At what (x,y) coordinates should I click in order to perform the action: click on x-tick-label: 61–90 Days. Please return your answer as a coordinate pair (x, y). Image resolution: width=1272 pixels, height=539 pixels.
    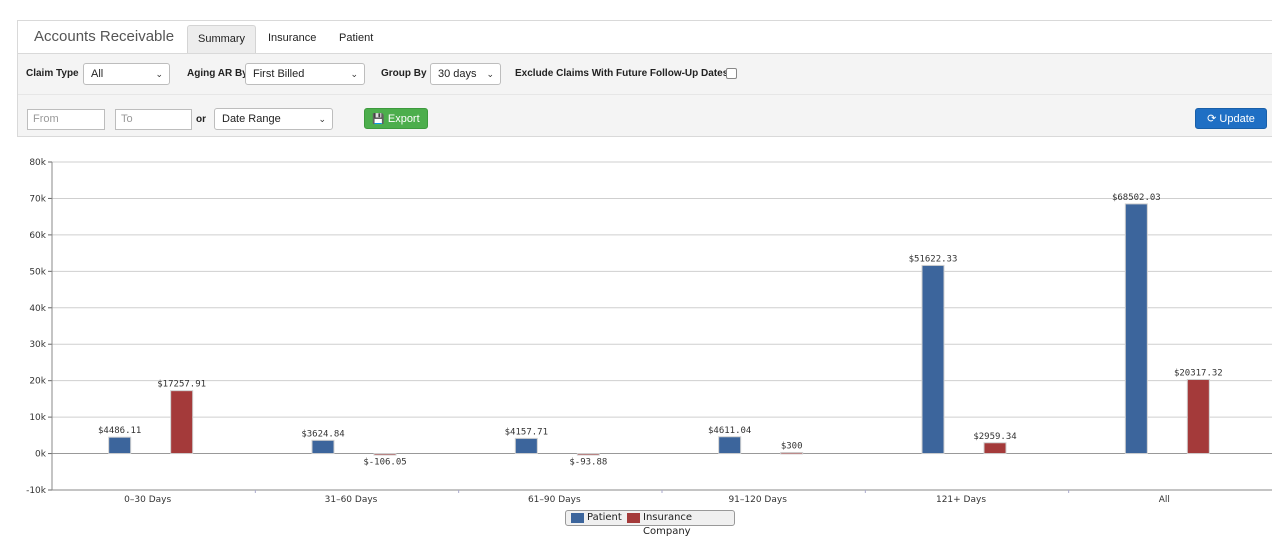
    Looking at the image, I should click on (554, 500).